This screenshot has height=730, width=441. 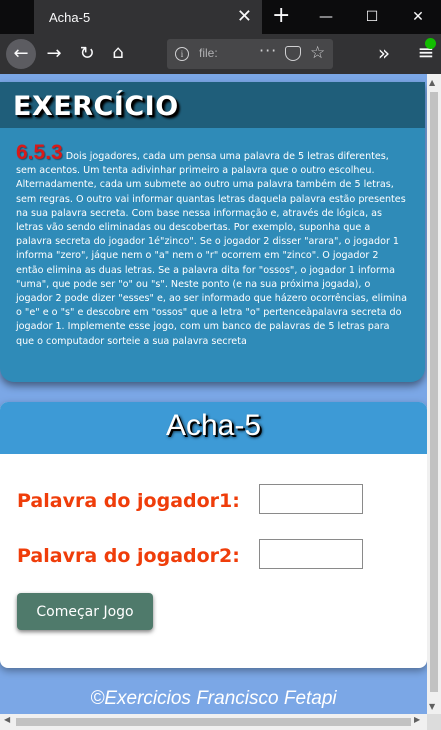 I want to click on tab-title: Acha-5, so click(x=70, y=17).